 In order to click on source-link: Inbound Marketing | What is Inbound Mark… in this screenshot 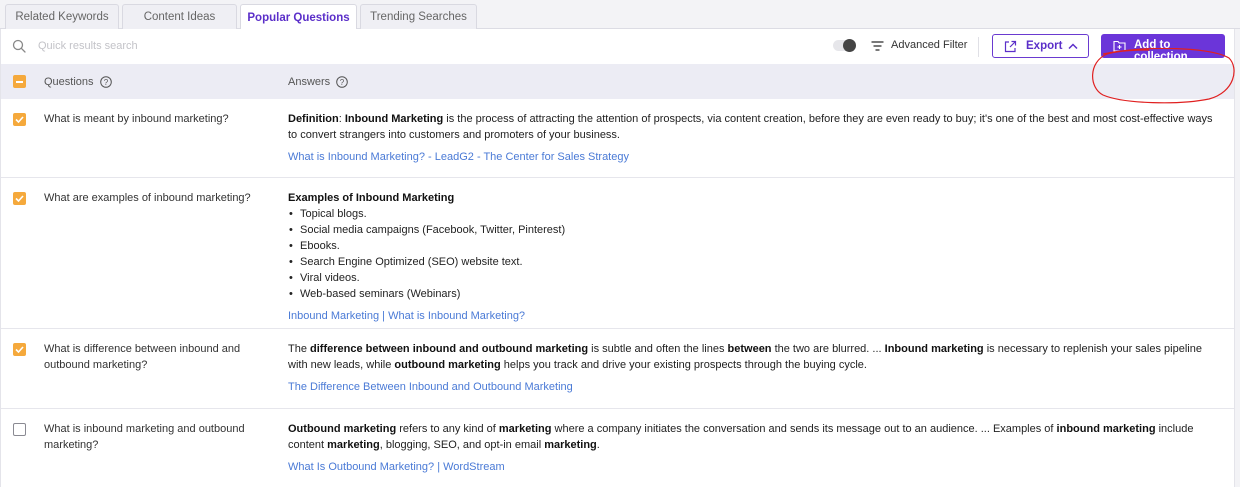, I will do `click(755, 316)`.